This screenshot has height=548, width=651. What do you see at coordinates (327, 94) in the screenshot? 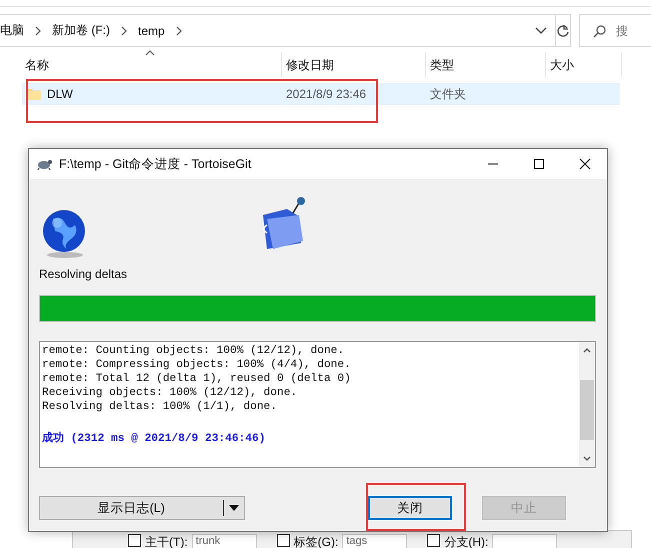
I see `modified-date: 2021/8/9 23:46` at bounding box center [327, 94].